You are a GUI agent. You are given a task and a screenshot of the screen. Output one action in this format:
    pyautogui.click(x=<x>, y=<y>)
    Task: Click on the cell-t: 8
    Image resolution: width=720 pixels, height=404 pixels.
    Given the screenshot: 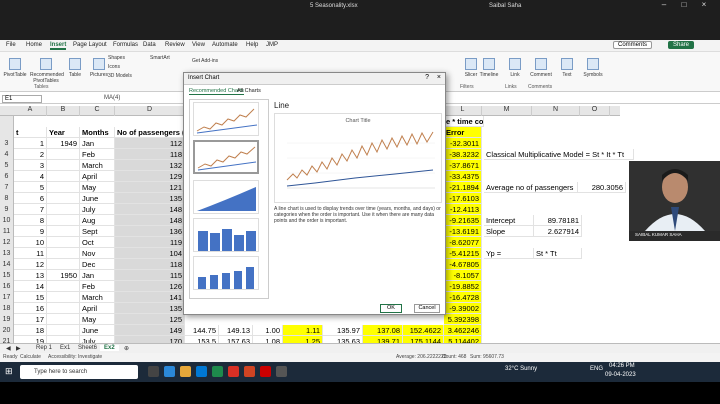 What is the action you would take?
    pyautogui.click(x=30, y=220)
    